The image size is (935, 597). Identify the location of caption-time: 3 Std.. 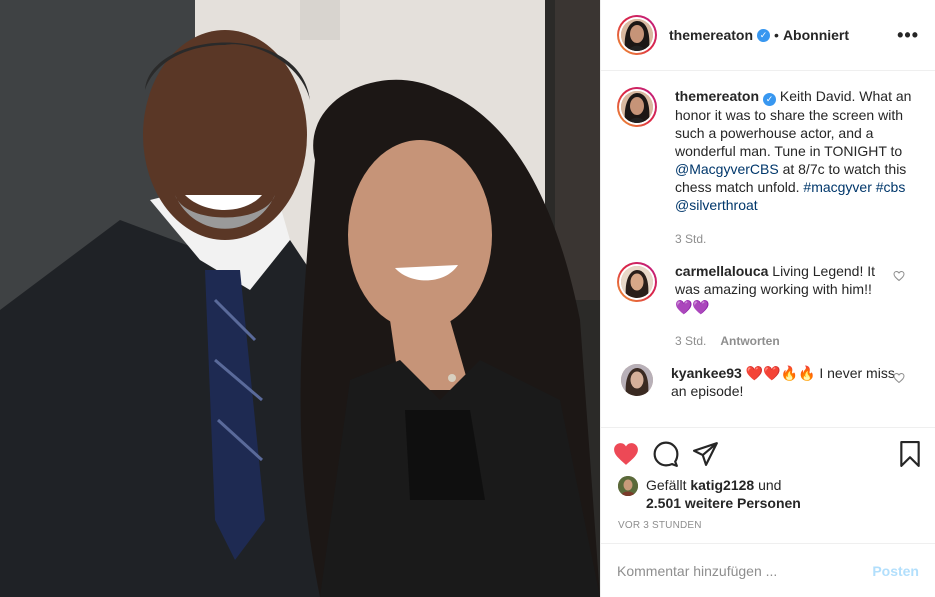
(690, 239).